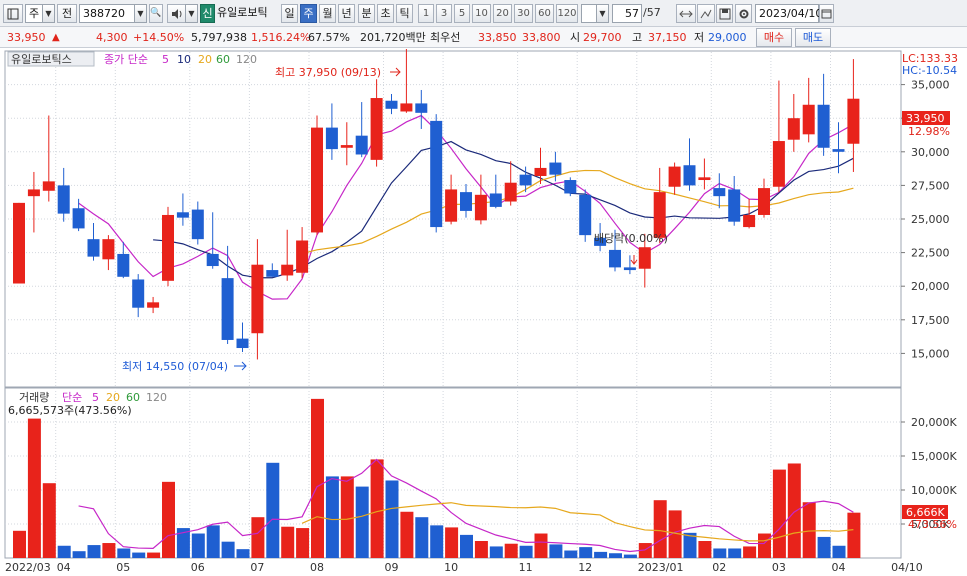 This screenshot has height=576, width=967. Describe the element at coordinates (502, 13) in the screenshot. I see `interval-20: 20` at that location.